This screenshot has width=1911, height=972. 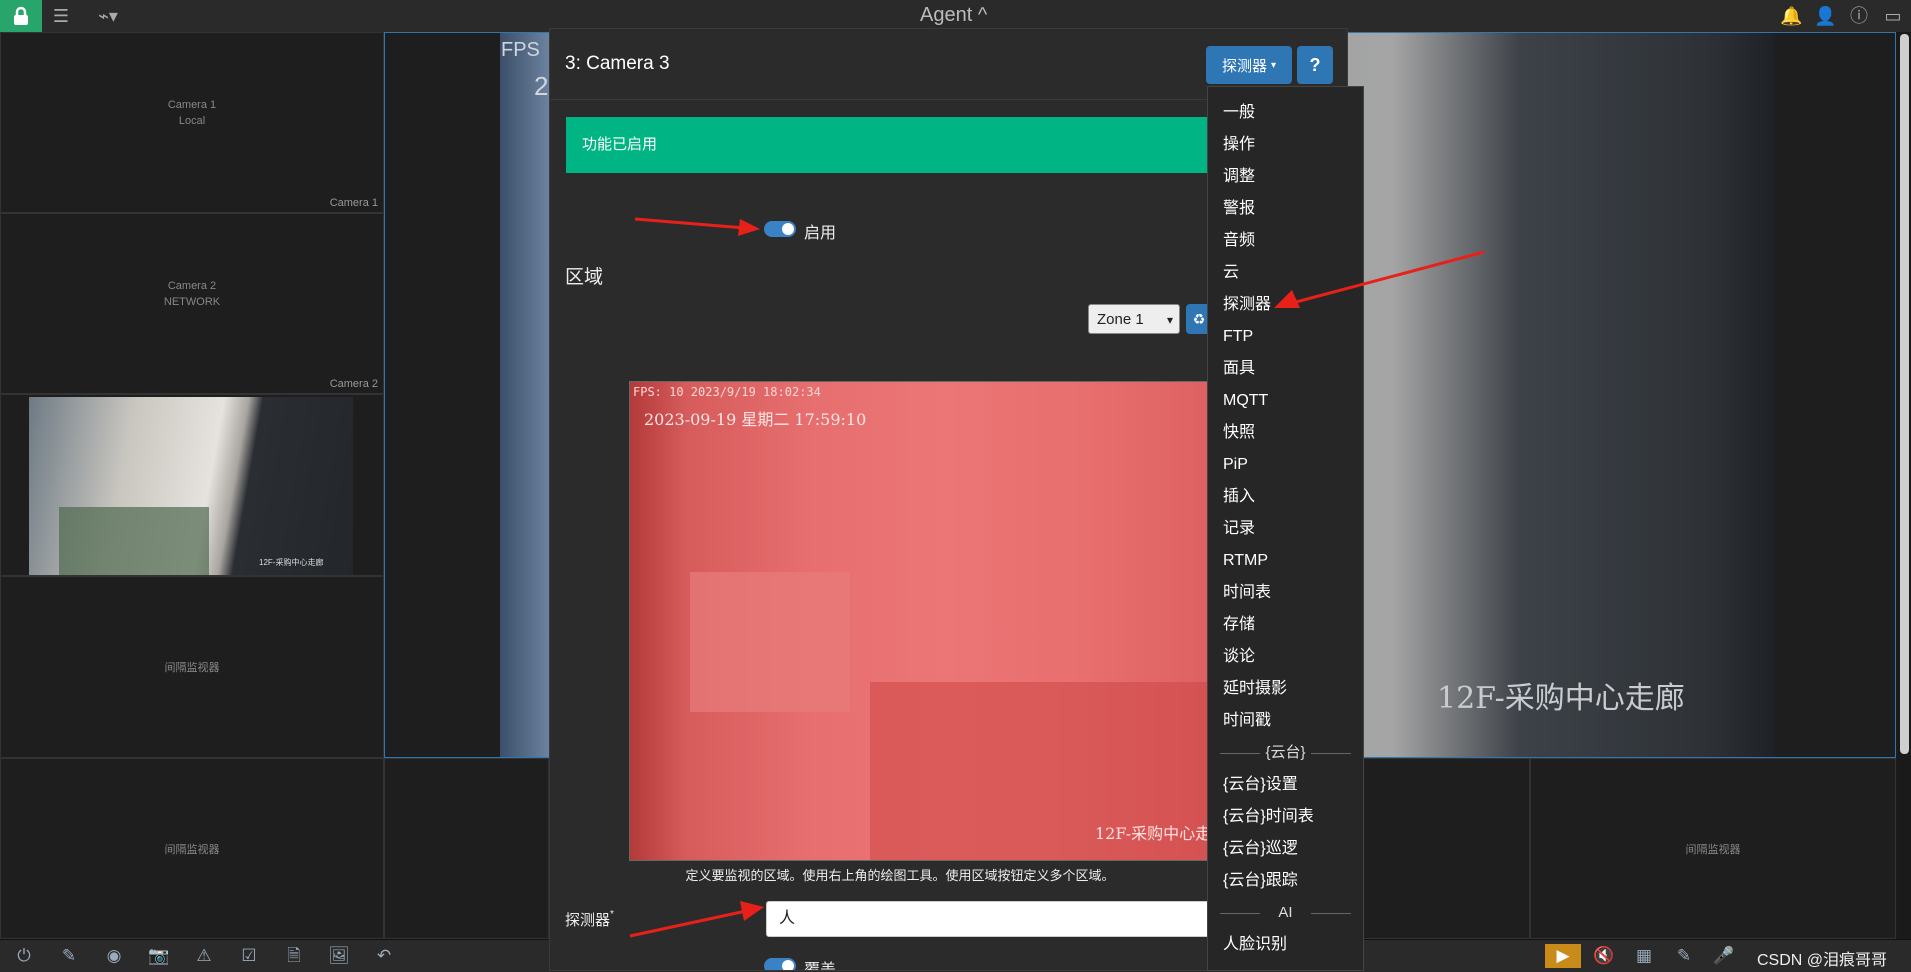 I want to click on menu-item: 操作, so click(x=1239, y=145).